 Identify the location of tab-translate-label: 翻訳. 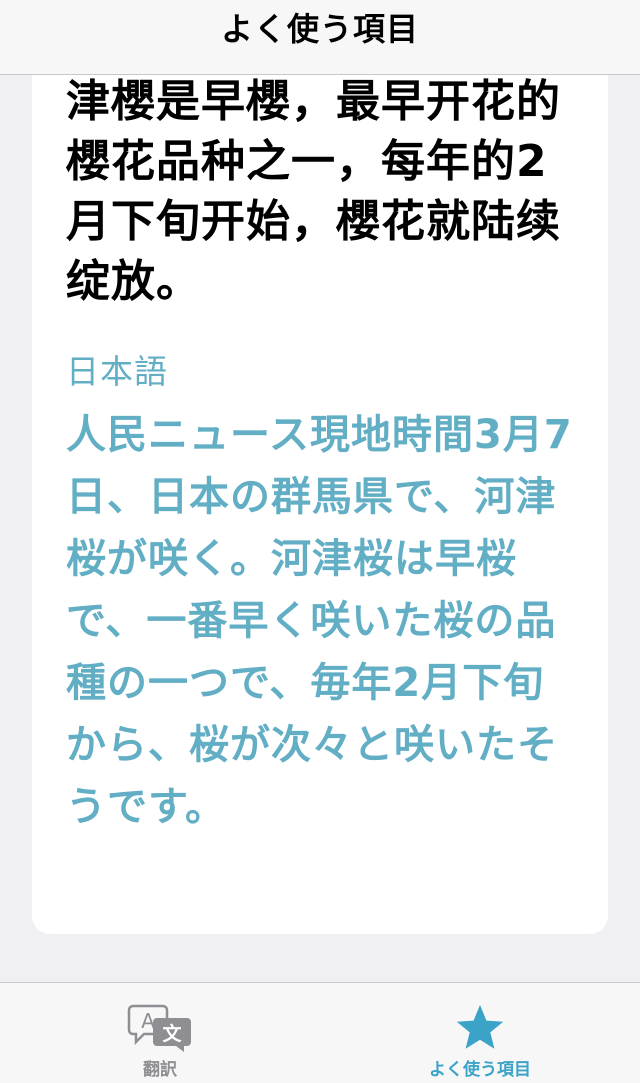
(160, 1070).